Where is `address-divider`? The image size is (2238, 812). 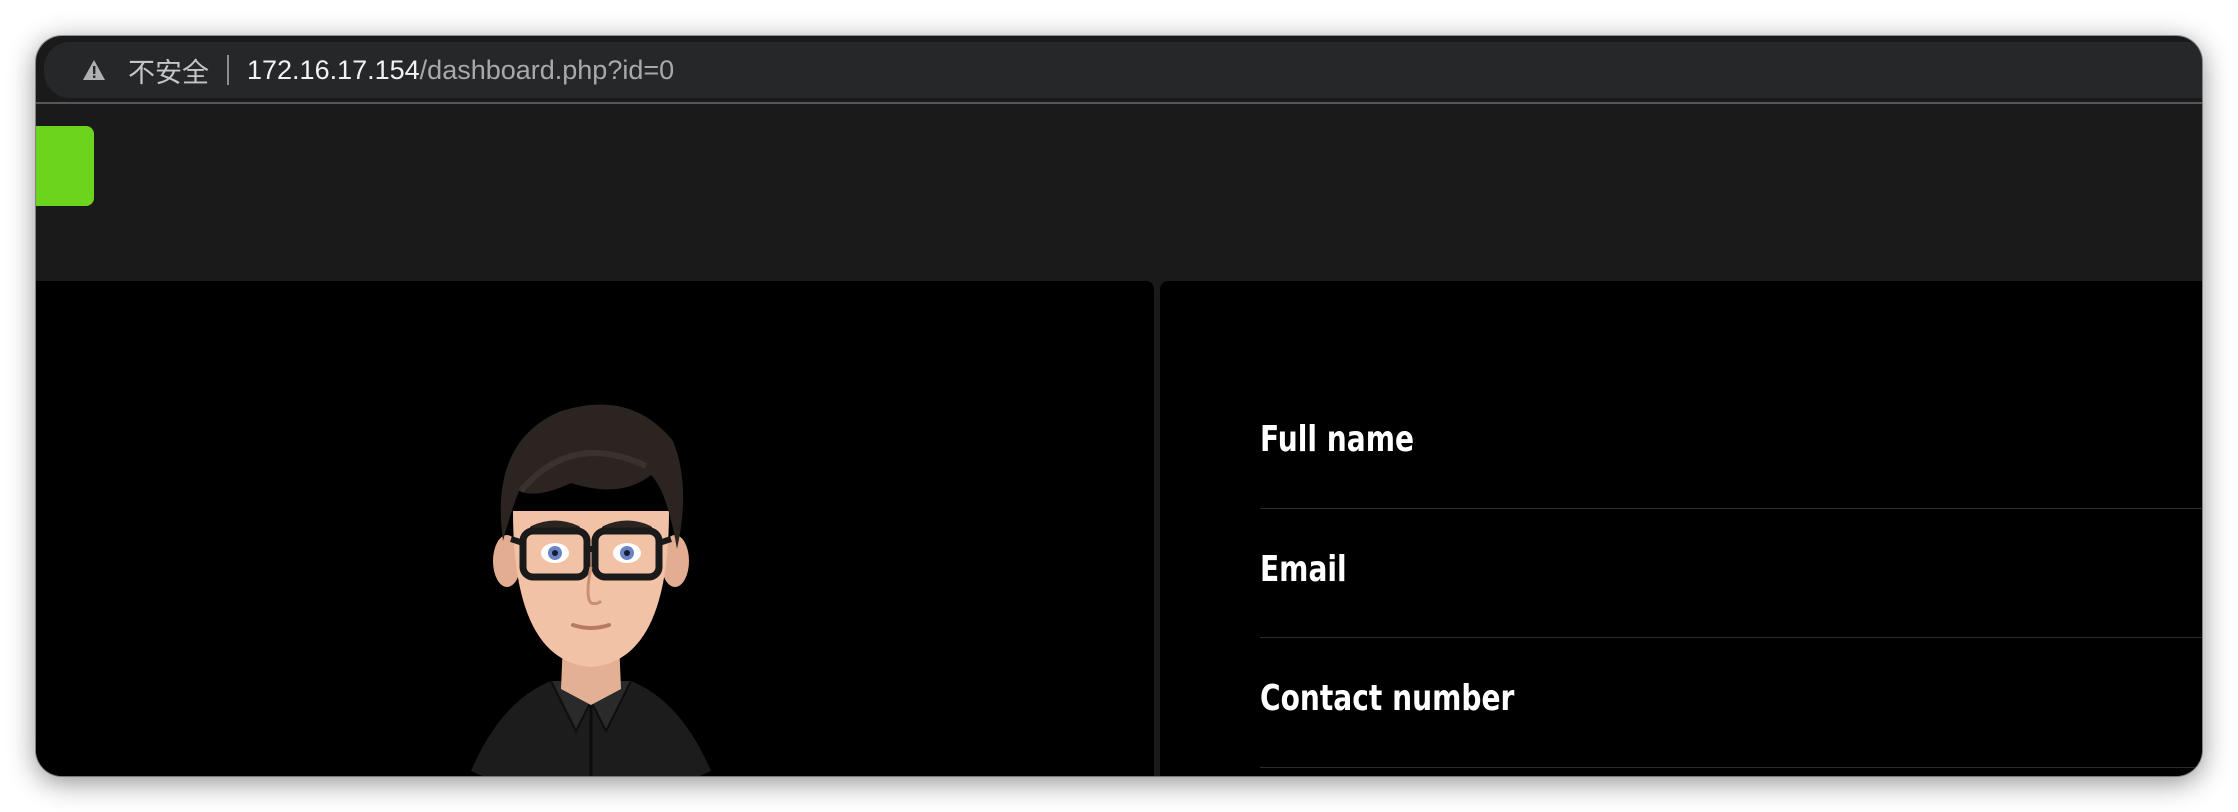
address-divider is located at coordinates (228, 70).